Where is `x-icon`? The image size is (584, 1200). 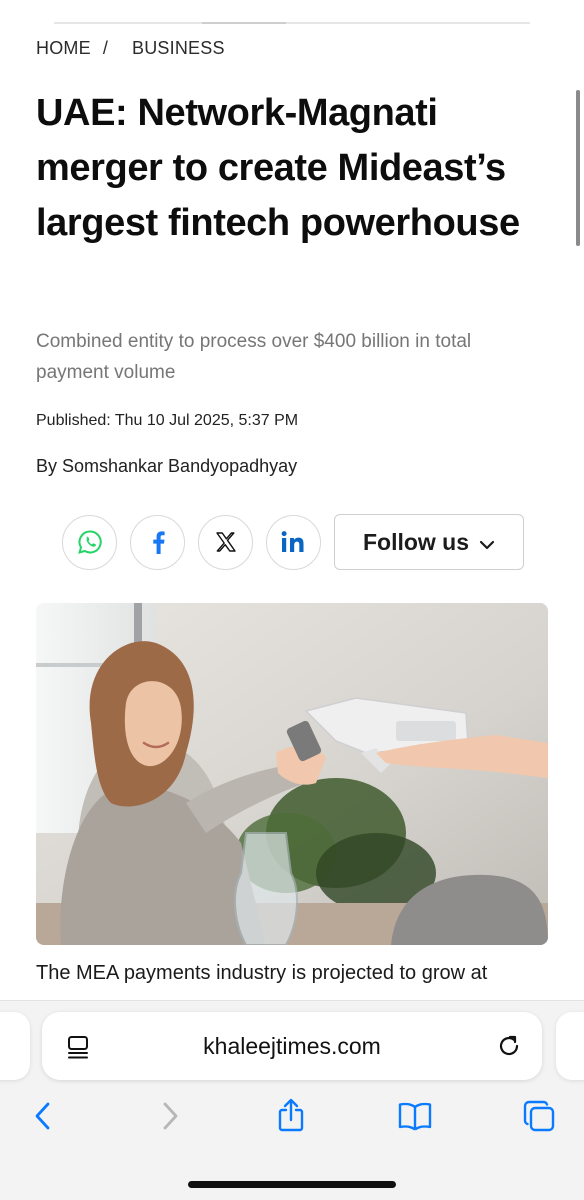 x-icon is located at coordinates (226, 542).